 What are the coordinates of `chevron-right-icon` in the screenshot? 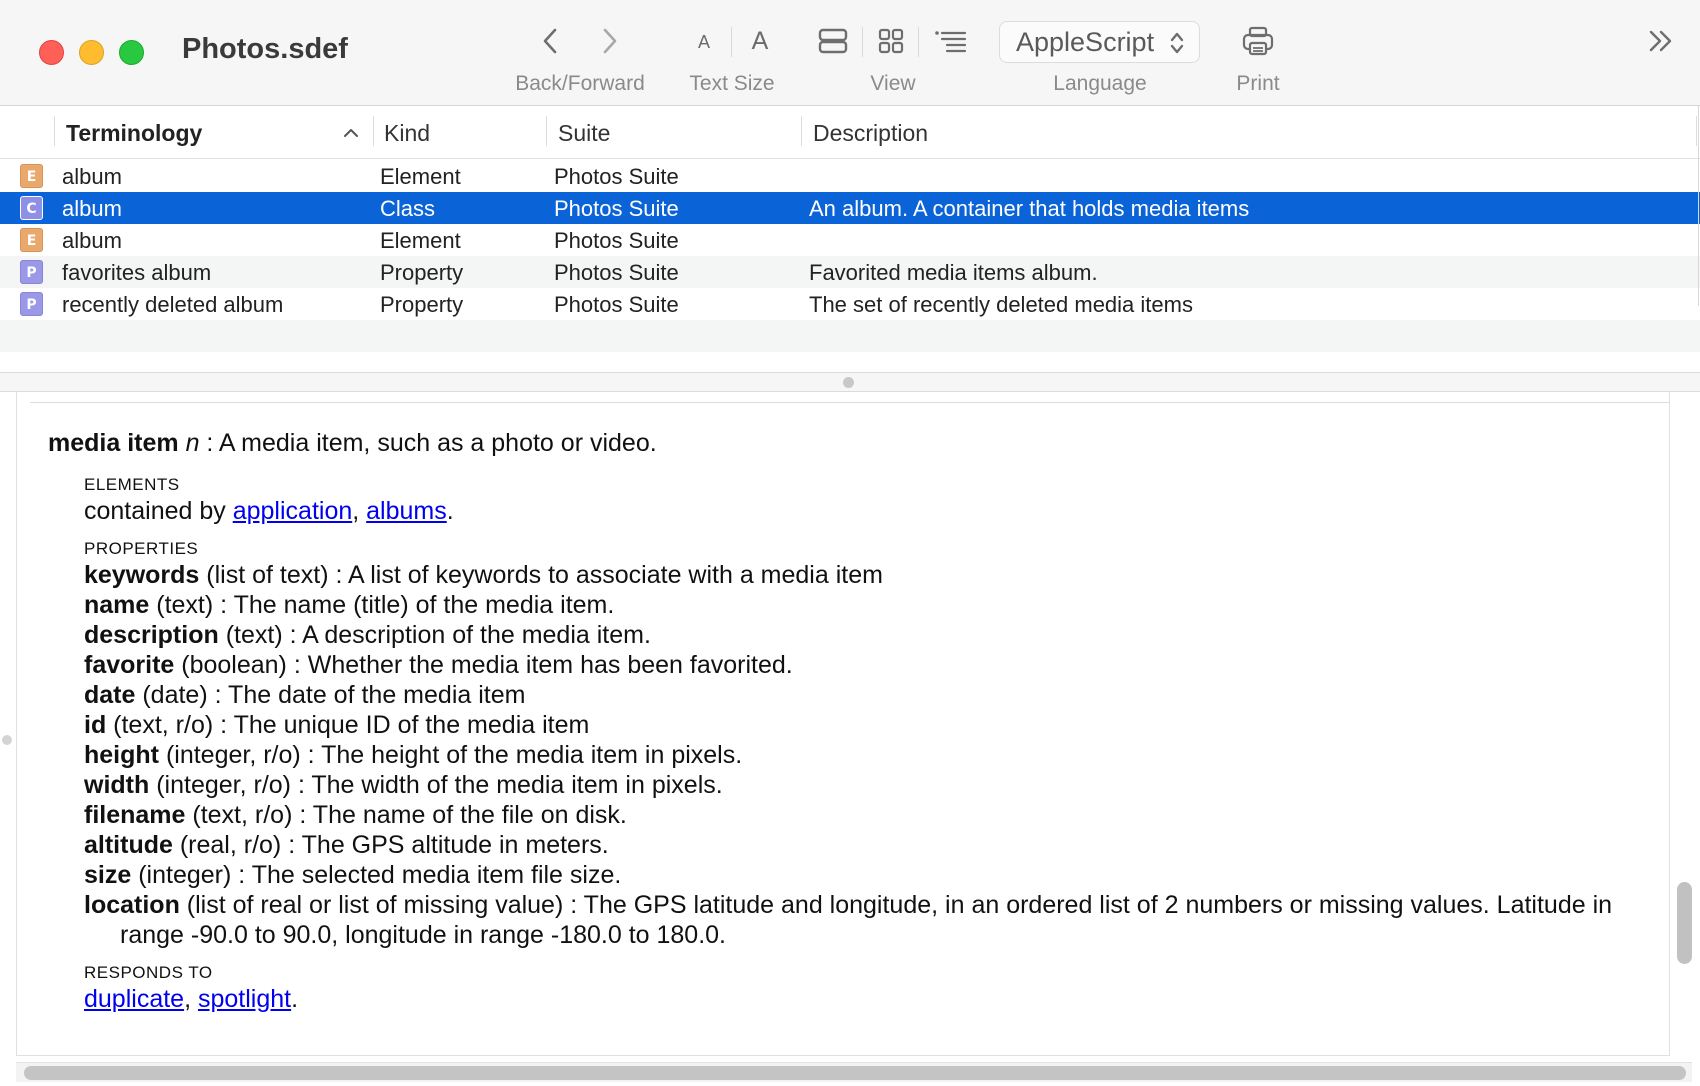 It's located at (610, 41).